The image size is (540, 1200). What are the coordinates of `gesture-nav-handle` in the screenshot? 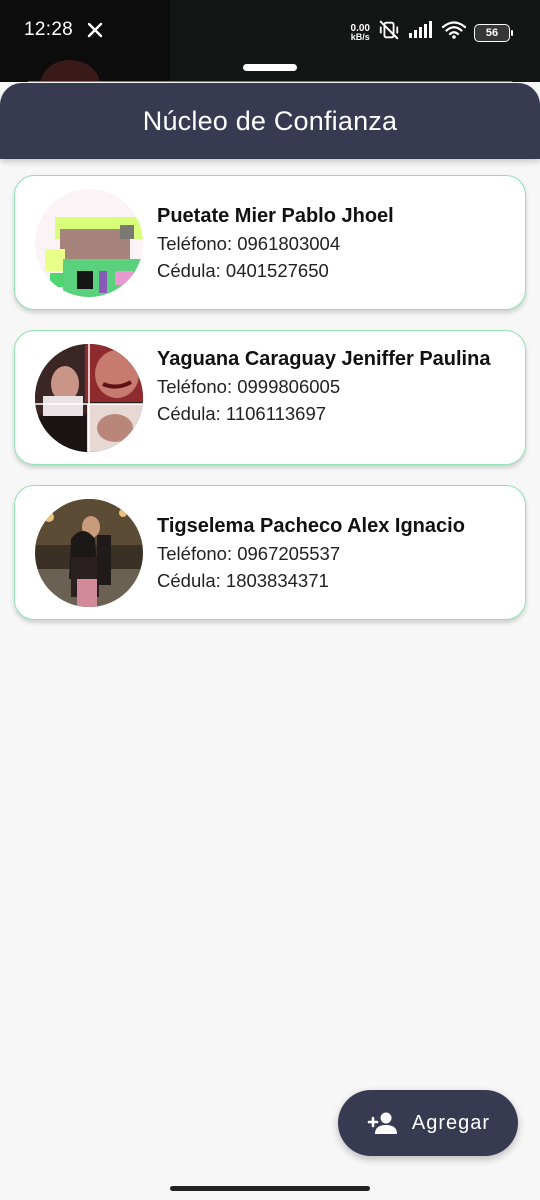 It's located at (270, 1188).